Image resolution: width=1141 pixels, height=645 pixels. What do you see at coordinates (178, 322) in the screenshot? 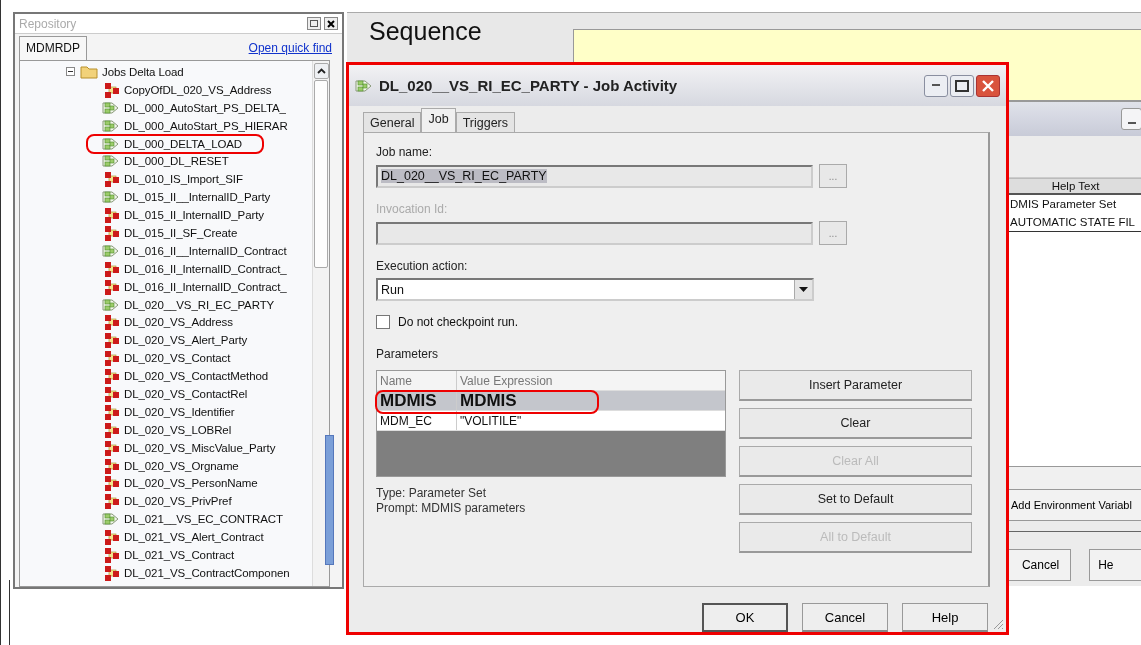
I see `tree-item: DL_020_VS_Address` at bounding box center [178, 322].